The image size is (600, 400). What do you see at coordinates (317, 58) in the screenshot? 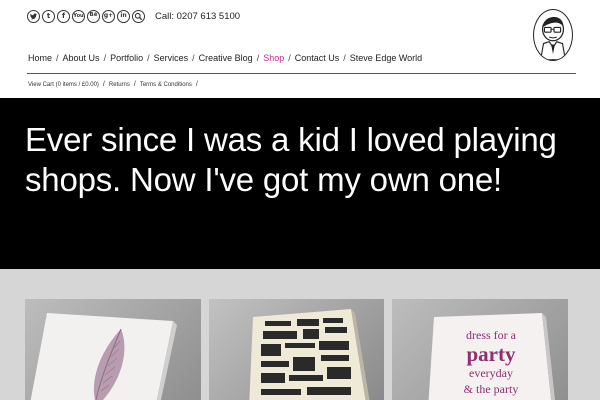
I see `nav-item-contact-us: Contact Us` at bounding box center [317, 58].